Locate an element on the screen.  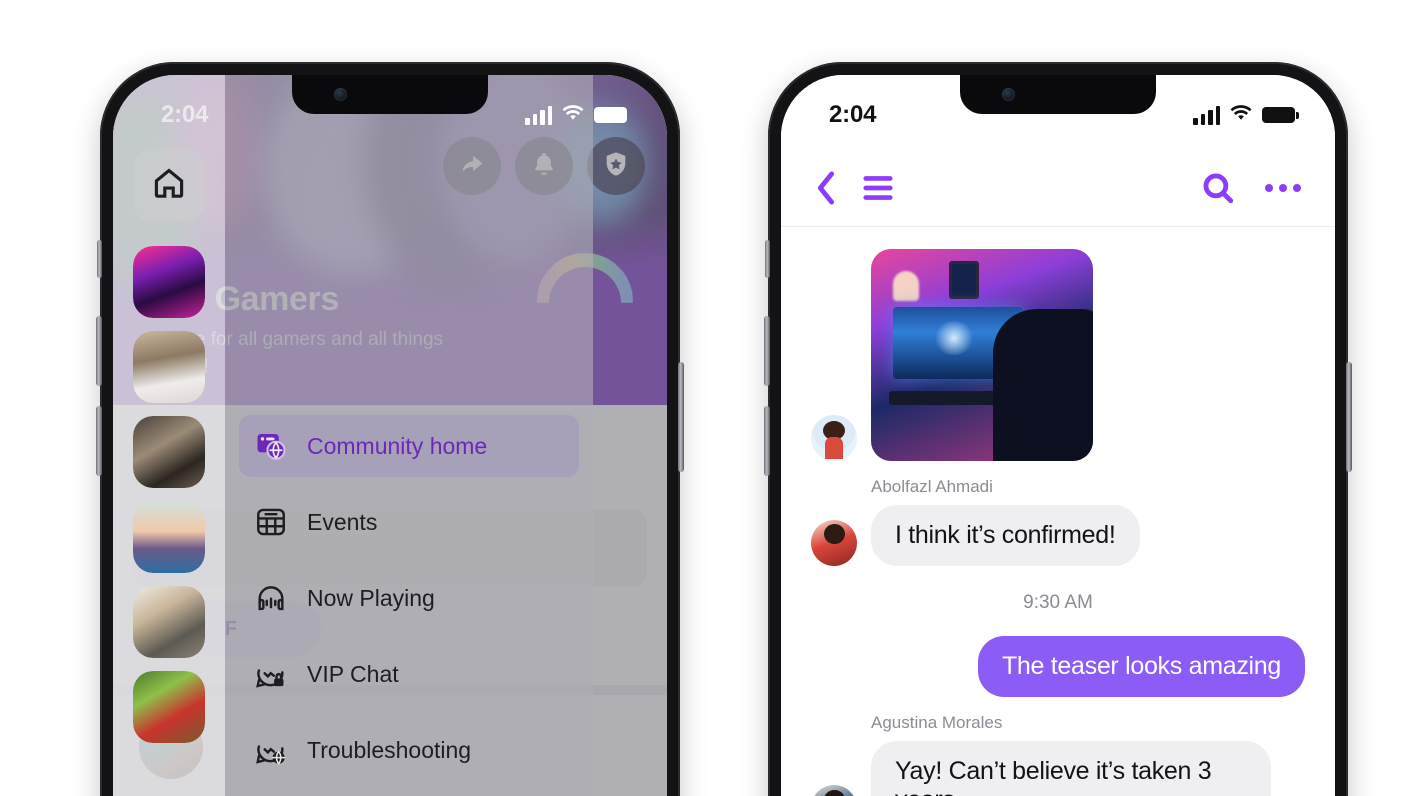
community-home-icon is located at coordinates (271, 446).